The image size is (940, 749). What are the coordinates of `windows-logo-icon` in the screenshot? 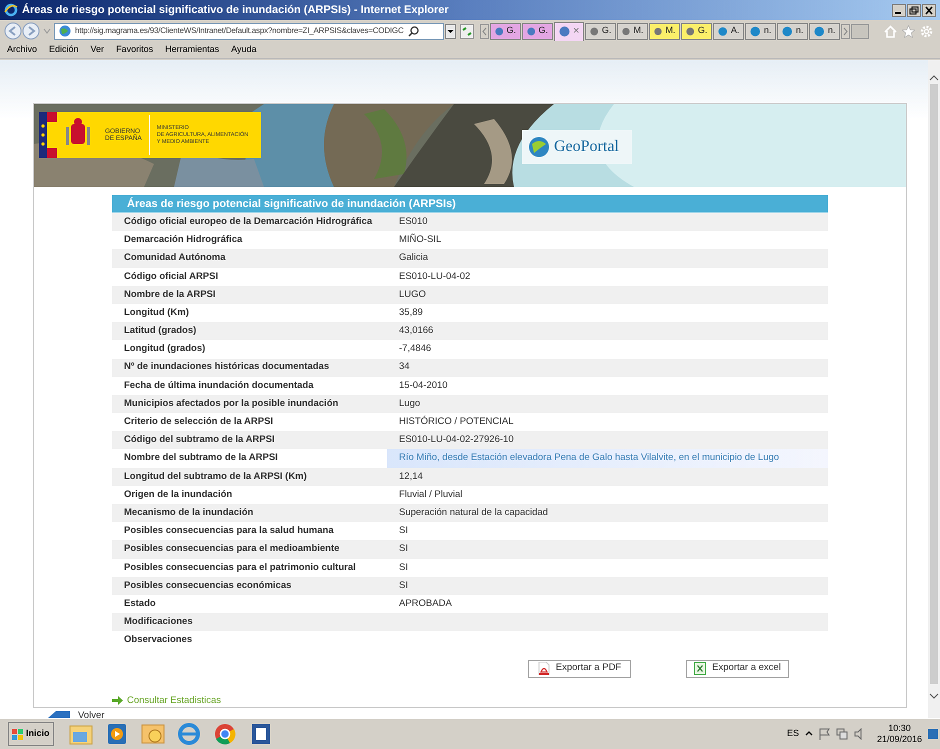 It's located at (18, 734).